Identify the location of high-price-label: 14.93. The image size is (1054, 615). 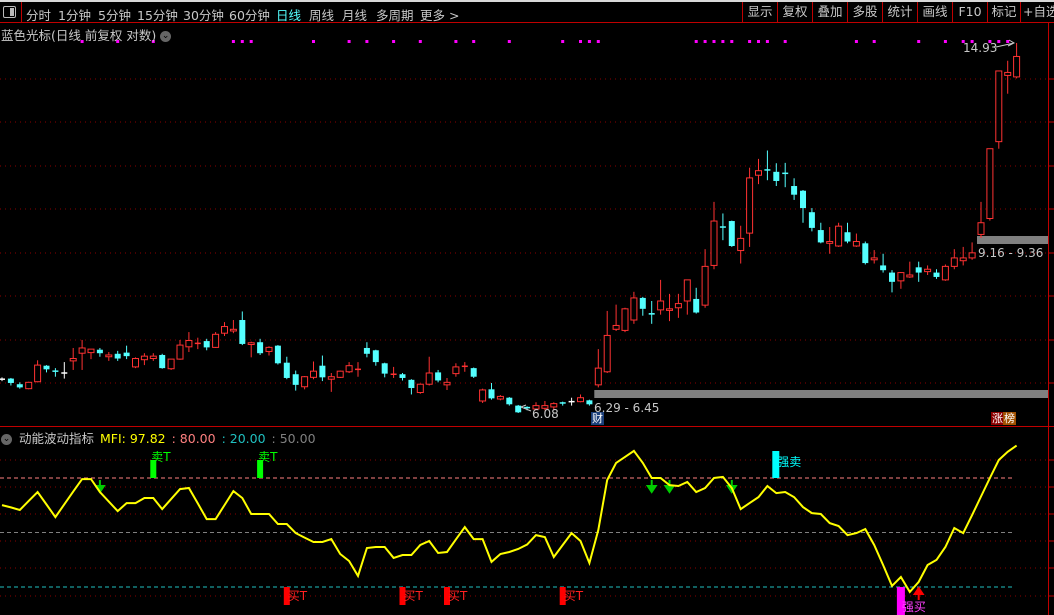
(980, 48).